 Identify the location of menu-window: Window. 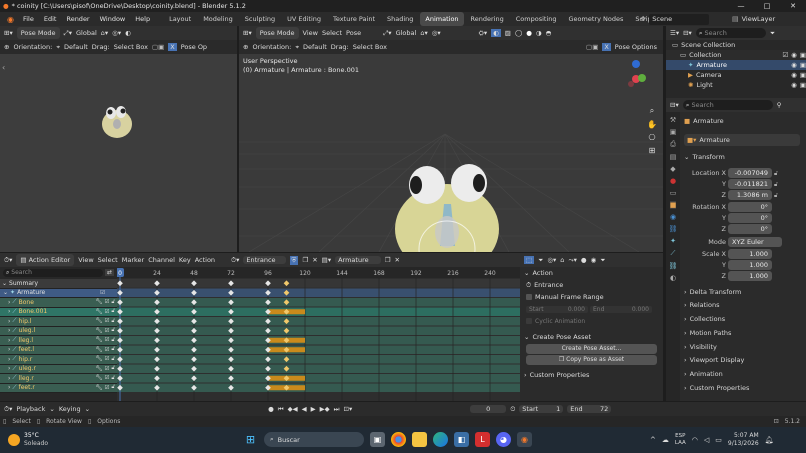
(113, 19).